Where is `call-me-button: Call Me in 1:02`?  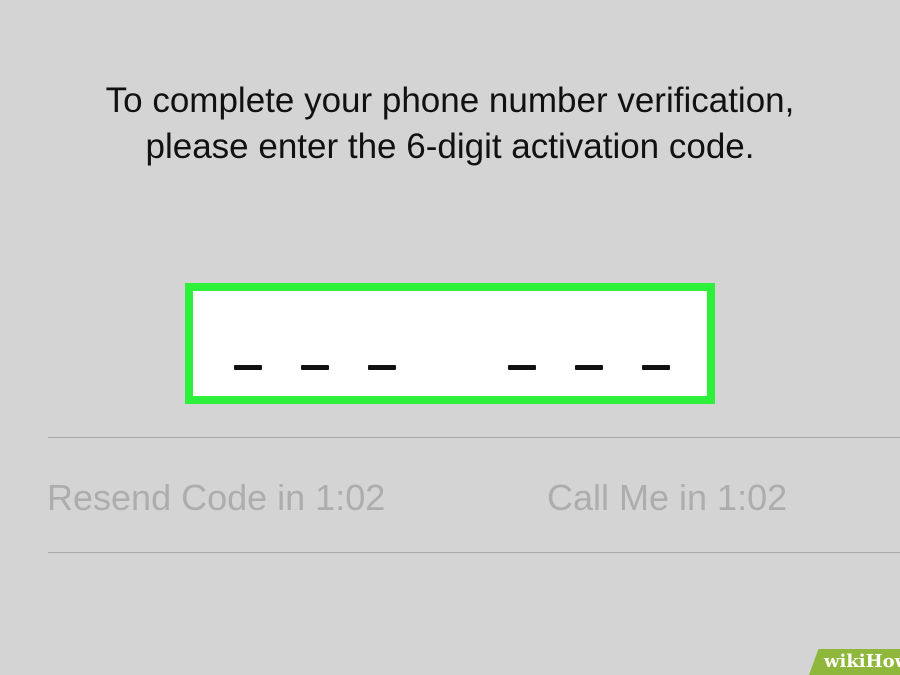
call-me-button: Call Me in 1:02 is located at coordinates (667, 498).